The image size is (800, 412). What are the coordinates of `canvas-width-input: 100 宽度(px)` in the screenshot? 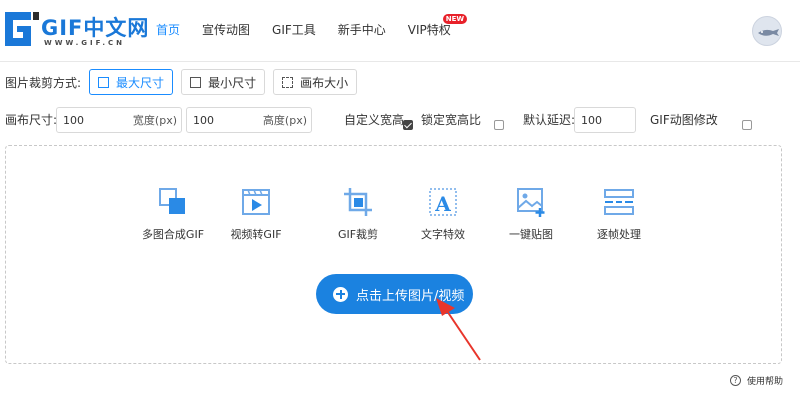 It's located at (119, 120).